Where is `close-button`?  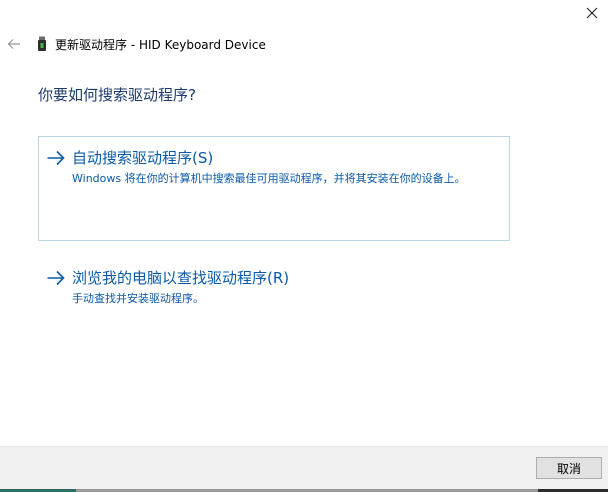
close-button is located at coordinates (592, 13).